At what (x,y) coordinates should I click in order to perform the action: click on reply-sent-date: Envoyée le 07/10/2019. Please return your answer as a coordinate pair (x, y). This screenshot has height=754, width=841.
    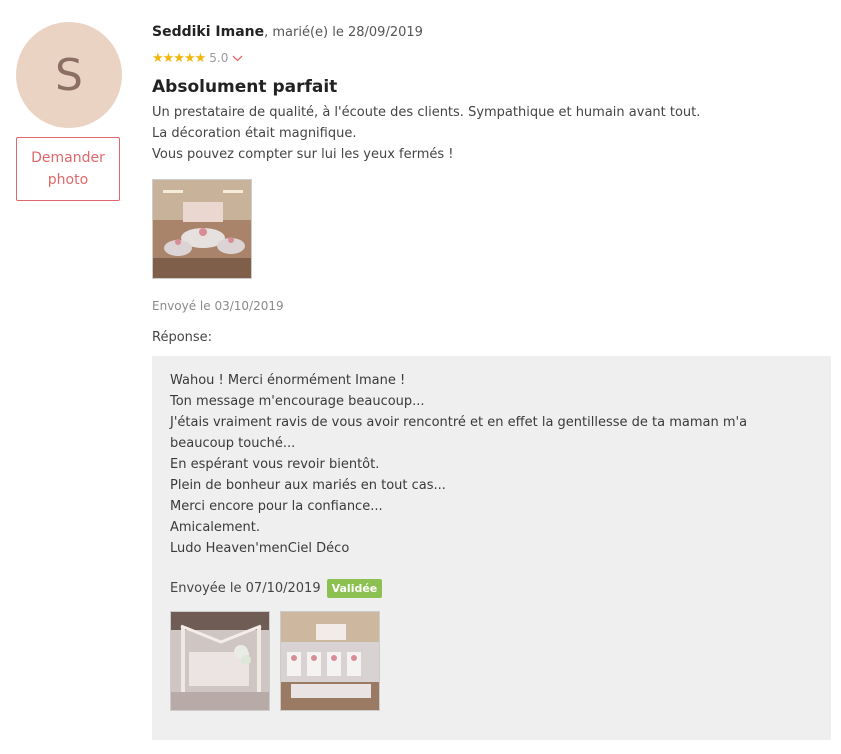
    Looking at the image, I should click on (245, 588).